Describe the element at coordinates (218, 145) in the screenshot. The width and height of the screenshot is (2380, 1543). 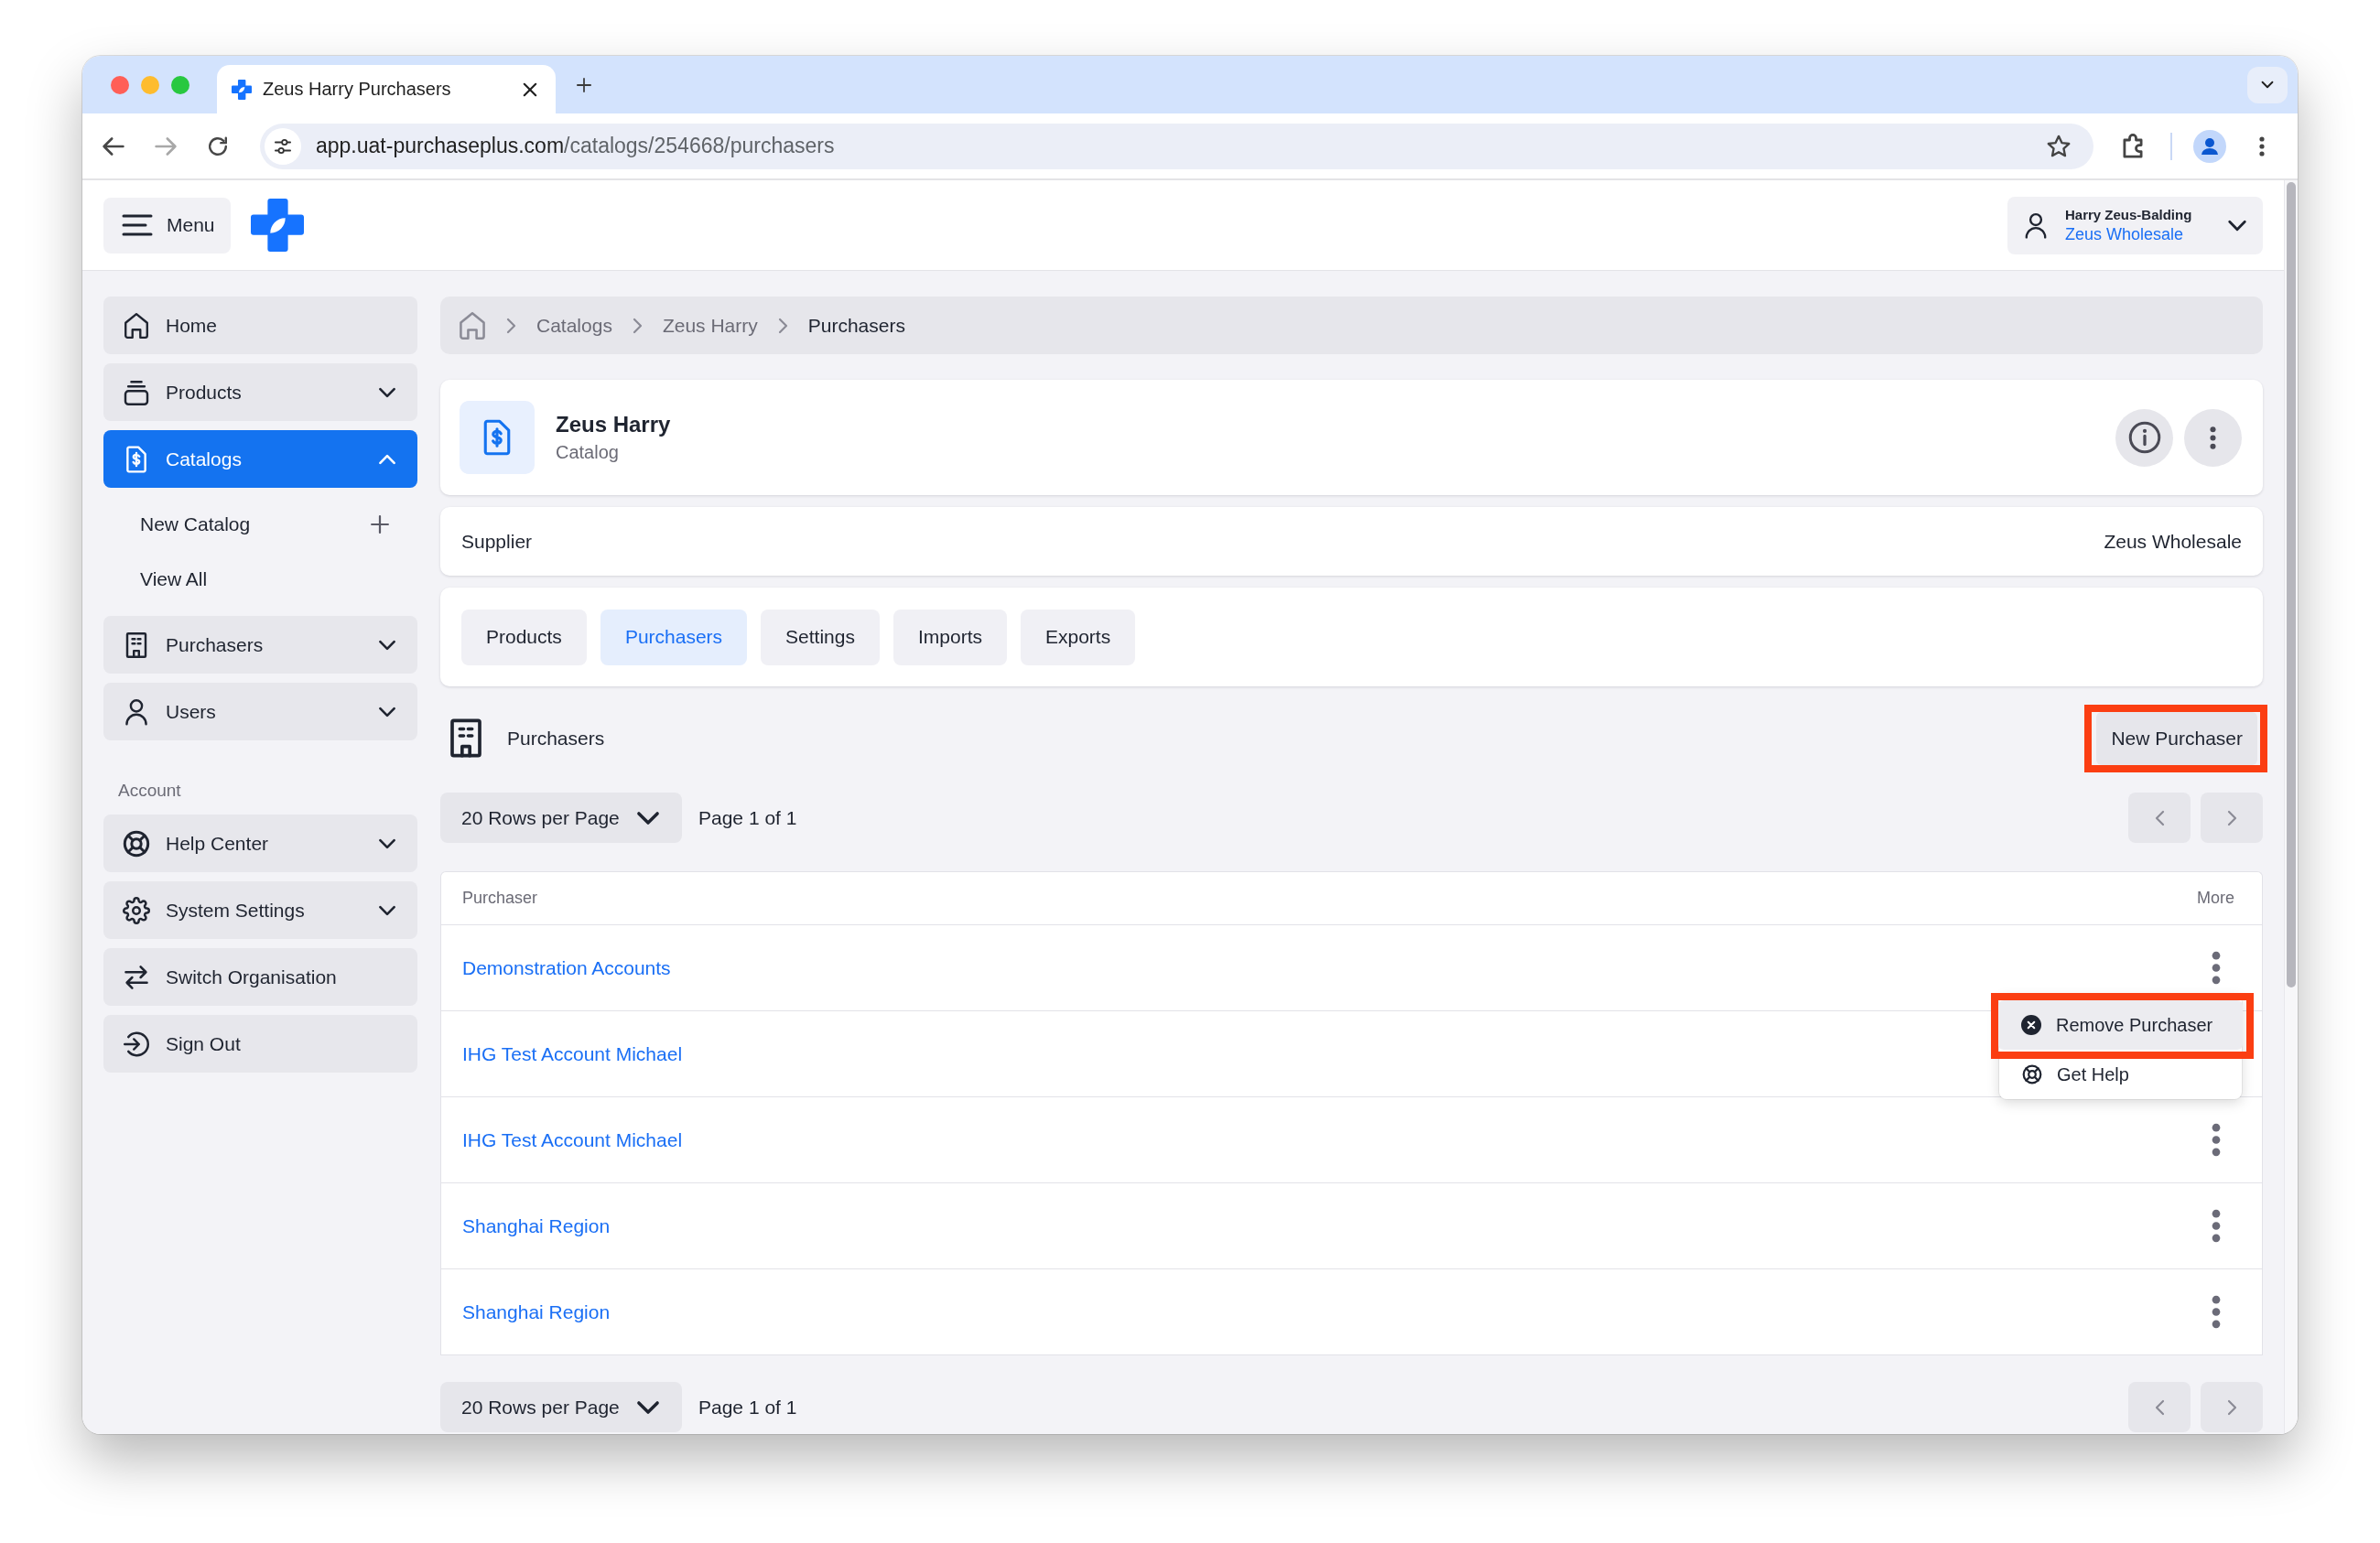
I see `reload-icon` at that location.